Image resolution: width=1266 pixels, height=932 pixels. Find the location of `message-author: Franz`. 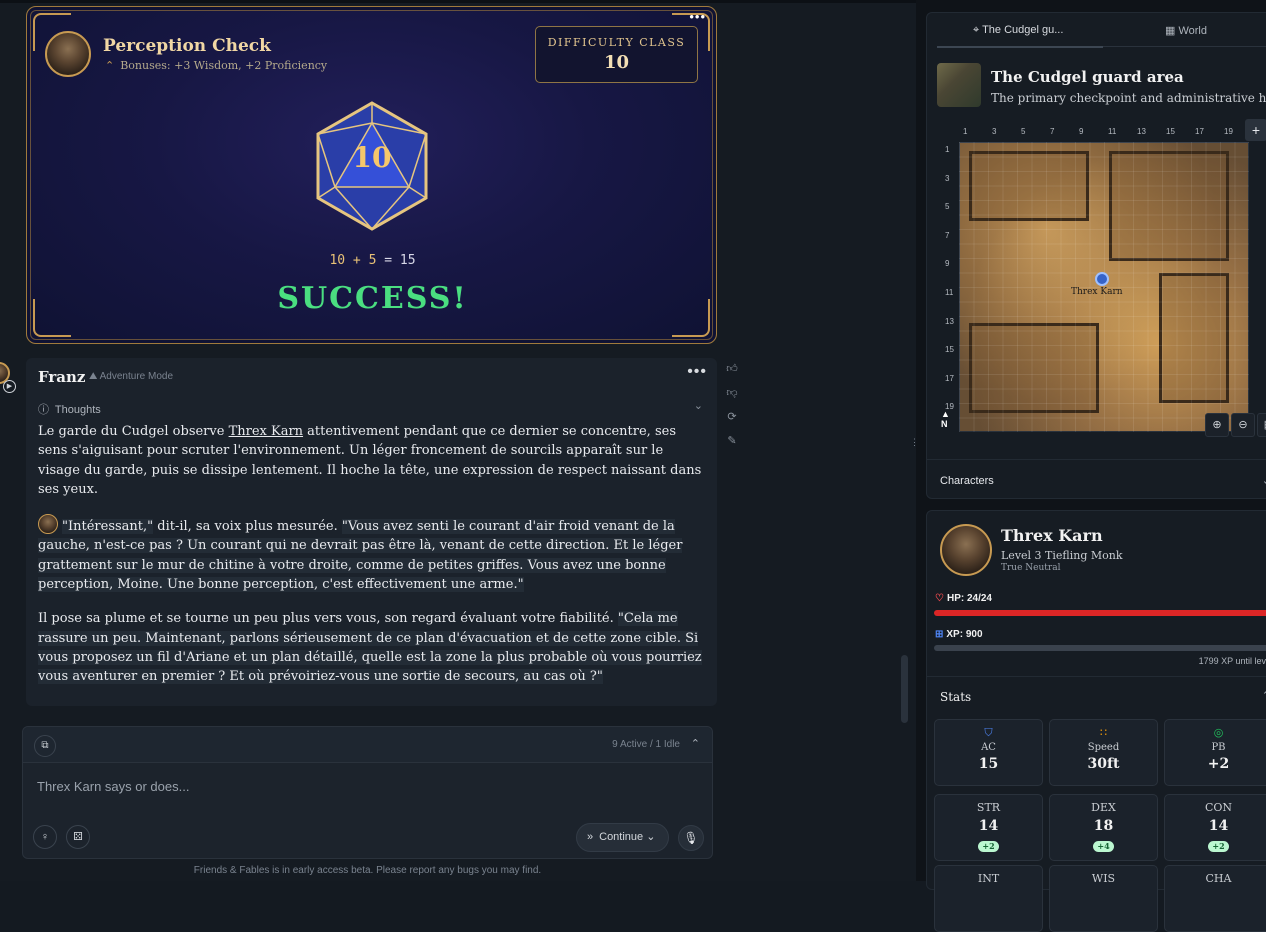

message-author: Franz is located at coordinates (62, 377).